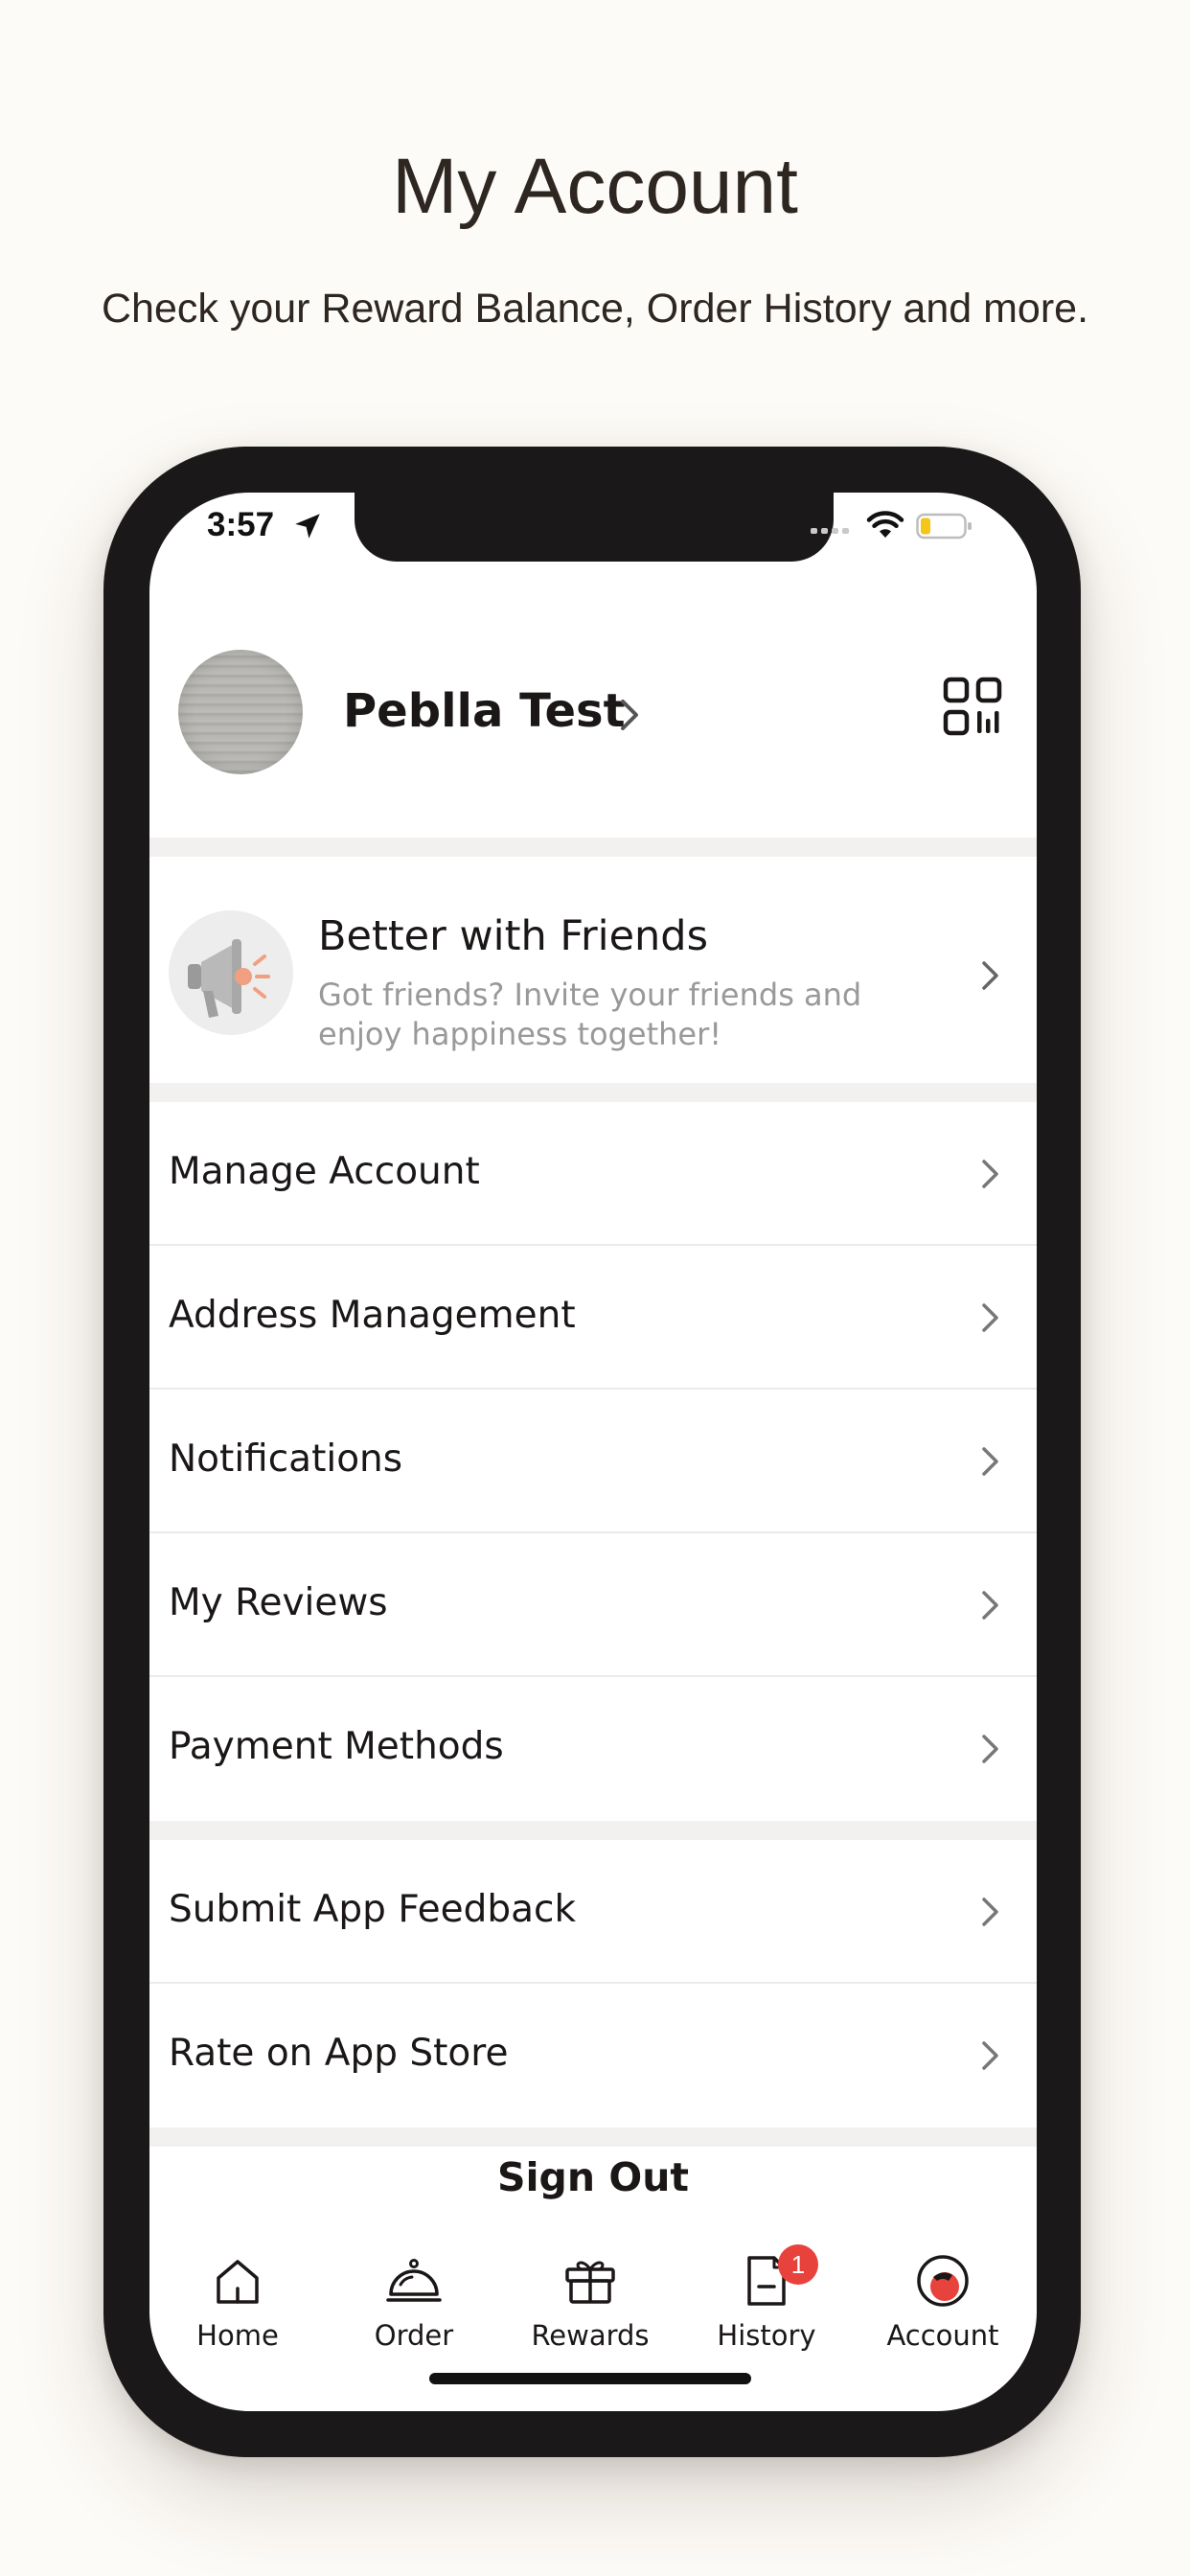 Image resolution: width=1190 pixels, height=2576 pixels. What do you see at coordinates (241, 525) in the screenshot?
I see `status-time: 3:57` at bounding box center [241, 525].